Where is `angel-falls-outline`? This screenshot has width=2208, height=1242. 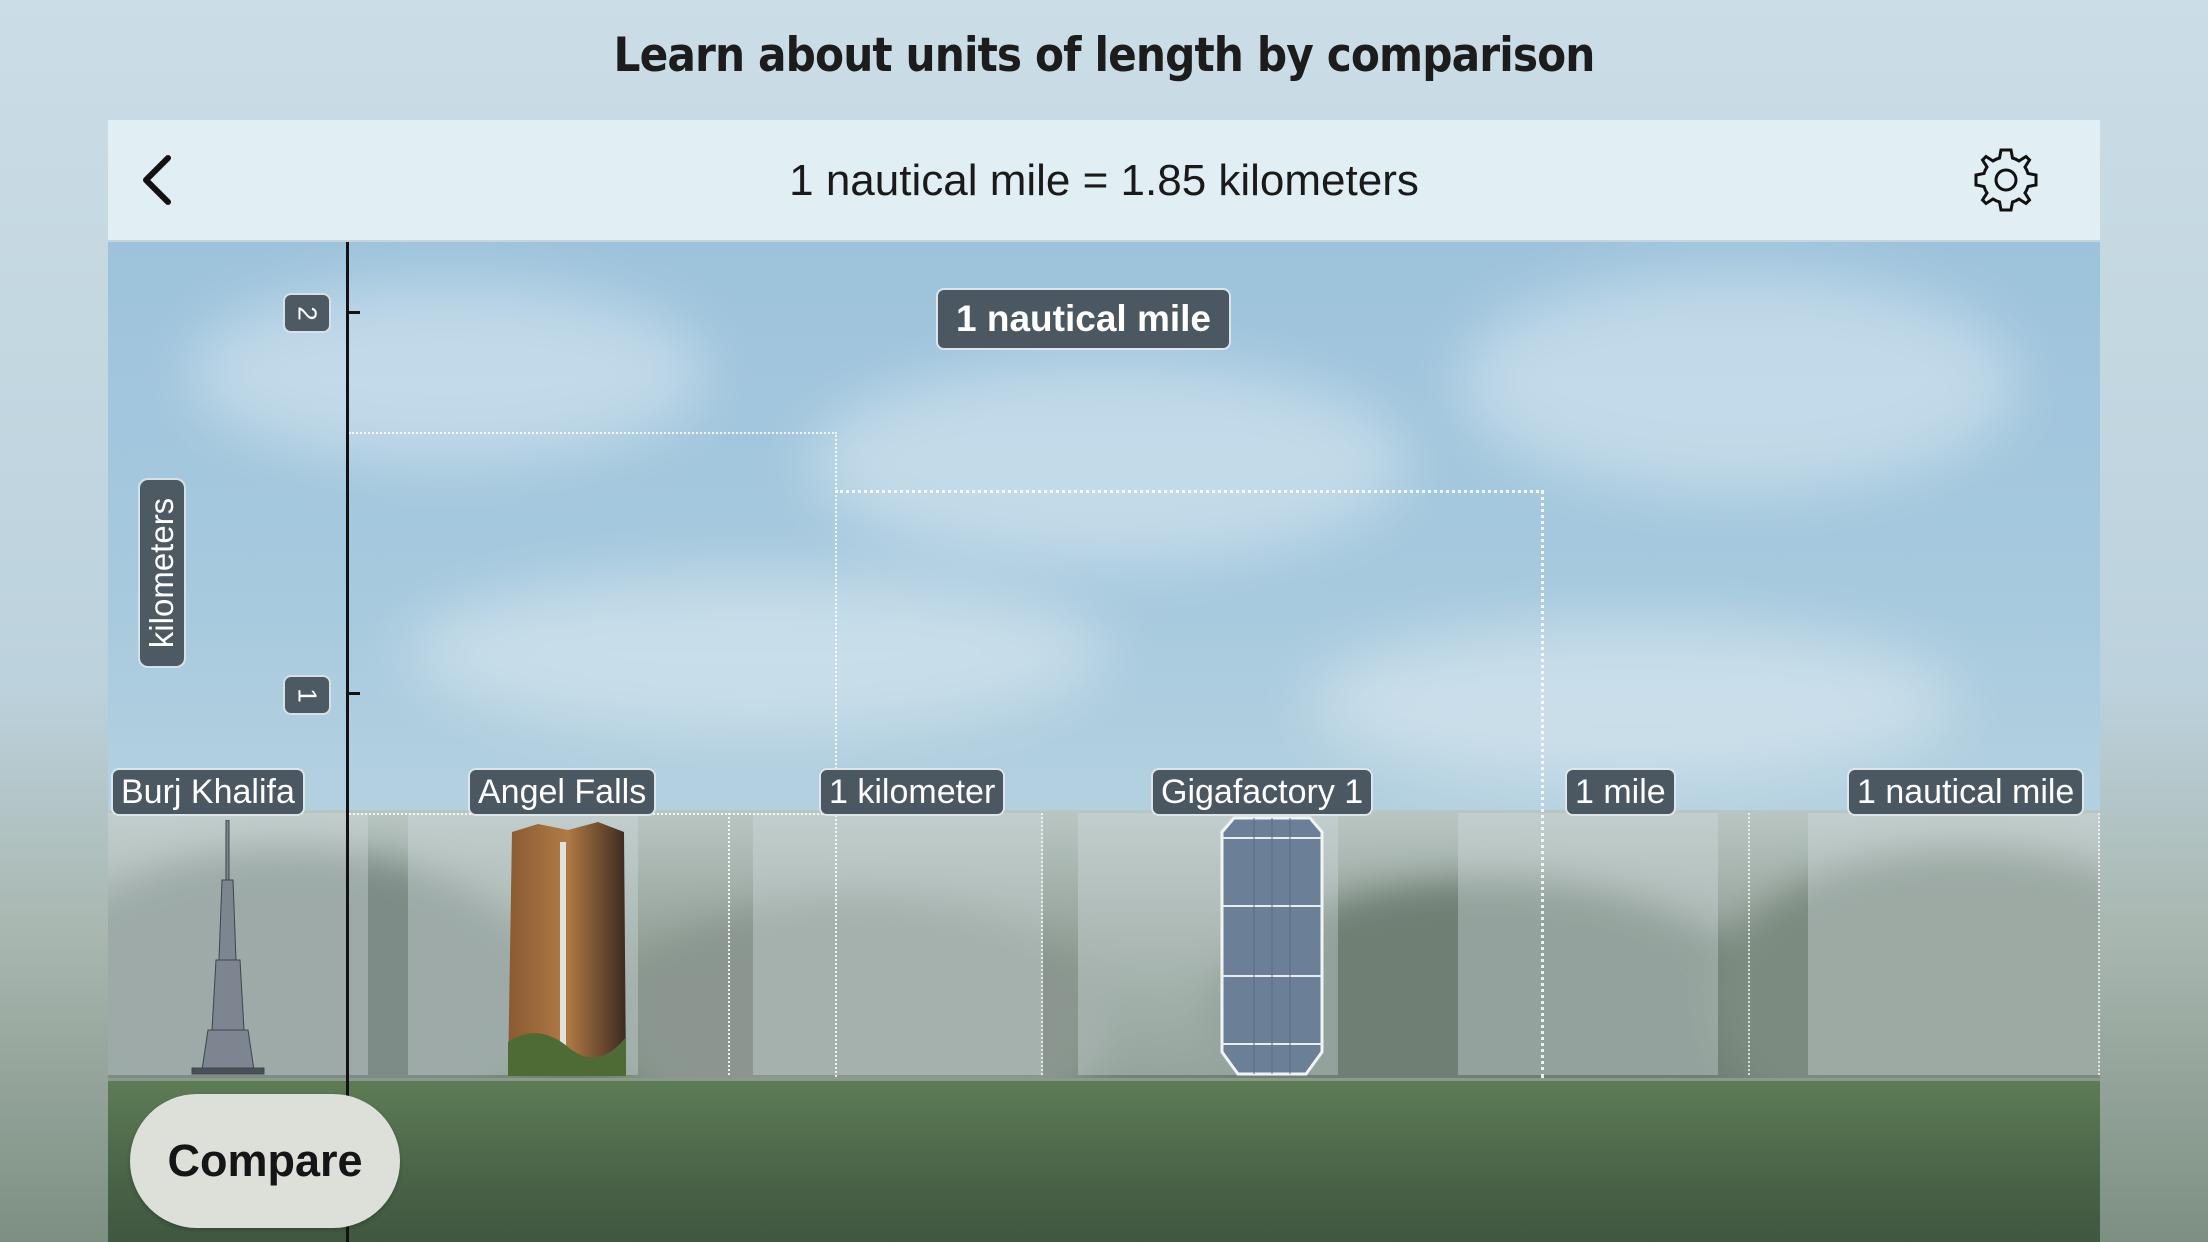 angel-falls-outline is located at coordinates (729, 944).